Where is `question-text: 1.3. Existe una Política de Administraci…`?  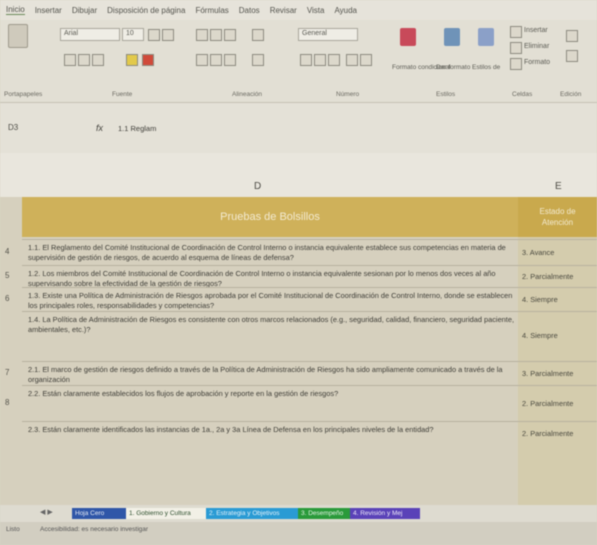 question-text: 1.3. Existe una Política de Administraci… is located at coordinates (270, 300).